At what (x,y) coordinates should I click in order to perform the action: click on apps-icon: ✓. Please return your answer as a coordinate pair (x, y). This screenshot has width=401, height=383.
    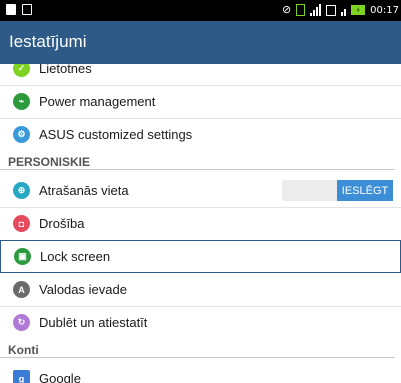
    Looking at the image, I should click on (21, 70).